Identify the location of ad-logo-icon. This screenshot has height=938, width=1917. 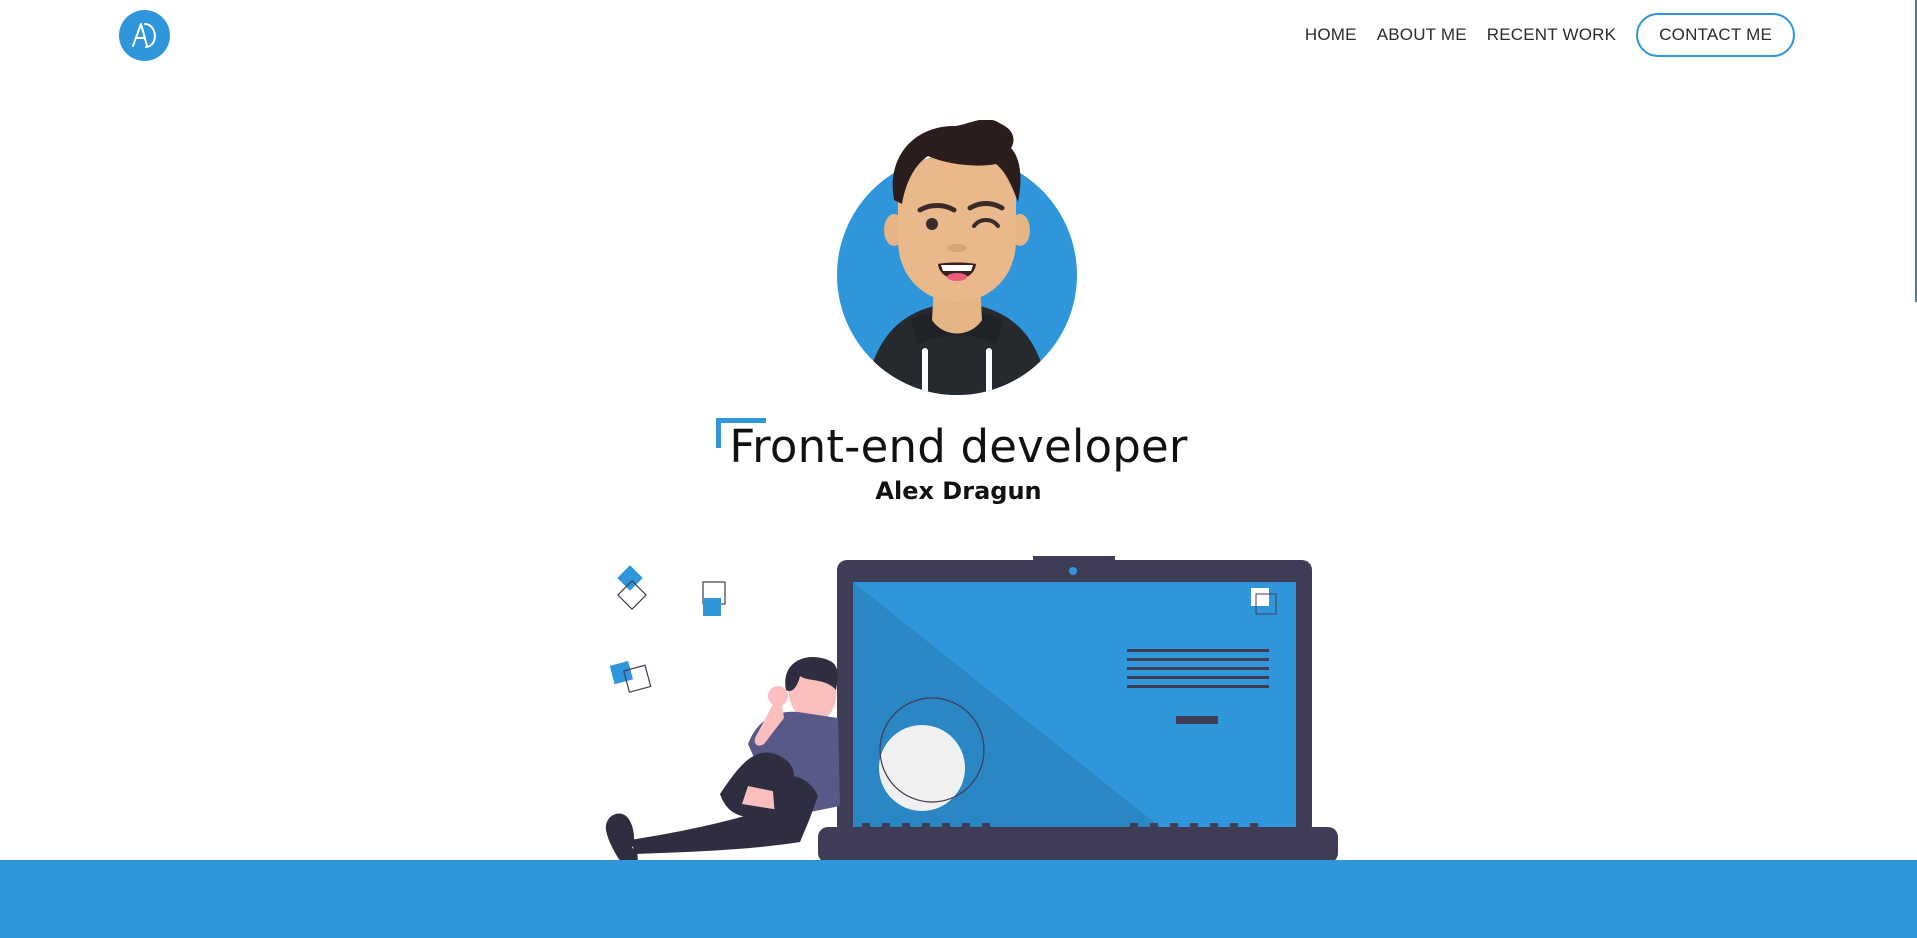
(144, 35).